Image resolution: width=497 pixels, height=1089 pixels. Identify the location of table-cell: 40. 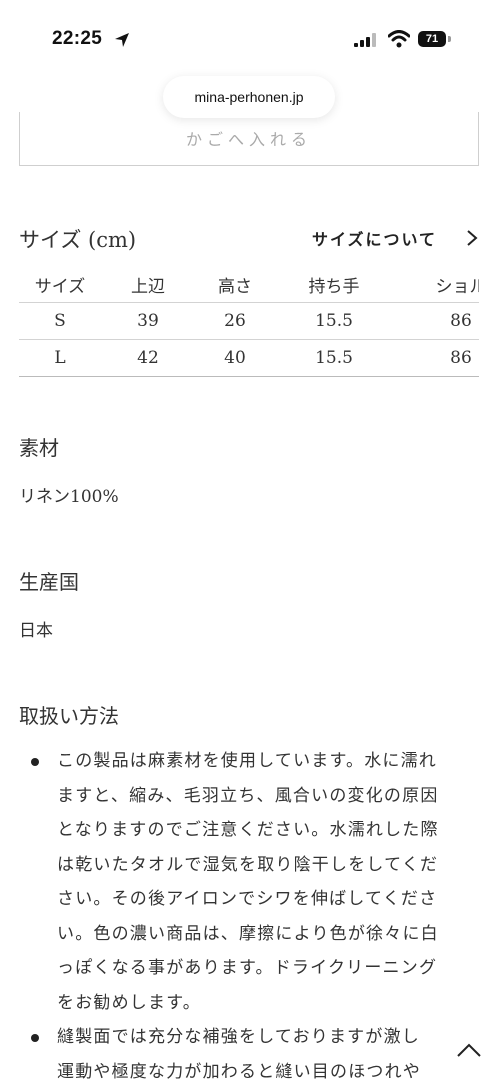
(235, 358).